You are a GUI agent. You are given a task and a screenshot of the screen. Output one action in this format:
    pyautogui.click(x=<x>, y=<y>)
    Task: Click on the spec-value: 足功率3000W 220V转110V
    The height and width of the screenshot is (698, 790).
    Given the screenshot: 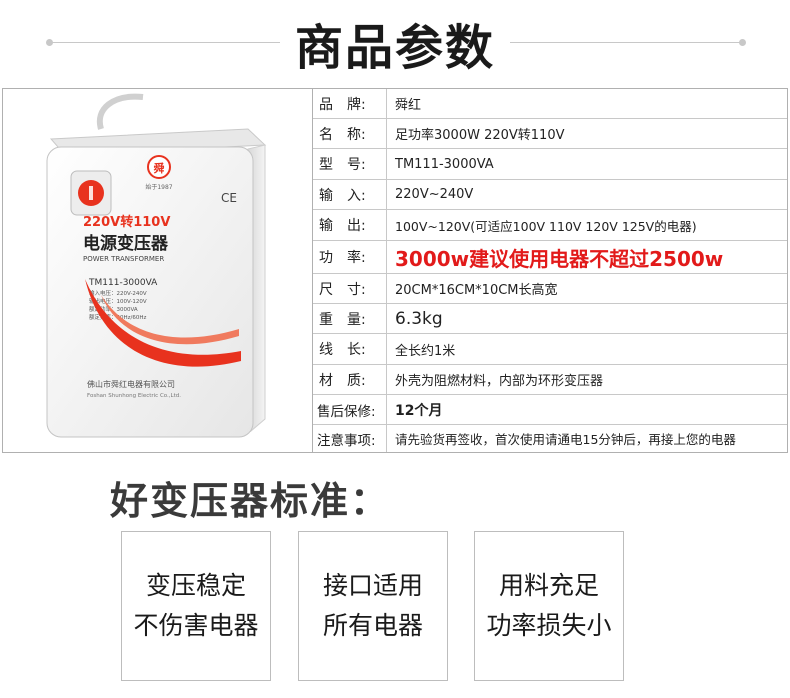 What is the action you would take?
    pyautogui.click(x=480, y=135)
    